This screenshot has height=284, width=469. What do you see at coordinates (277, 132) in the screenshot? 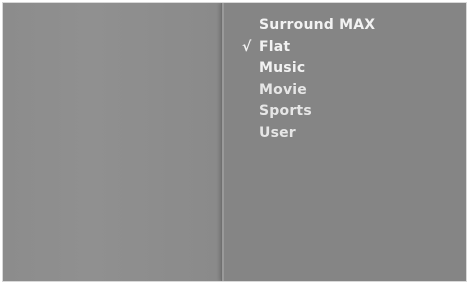
I see `menu-item-label: User` at bounding box center [277, 132].